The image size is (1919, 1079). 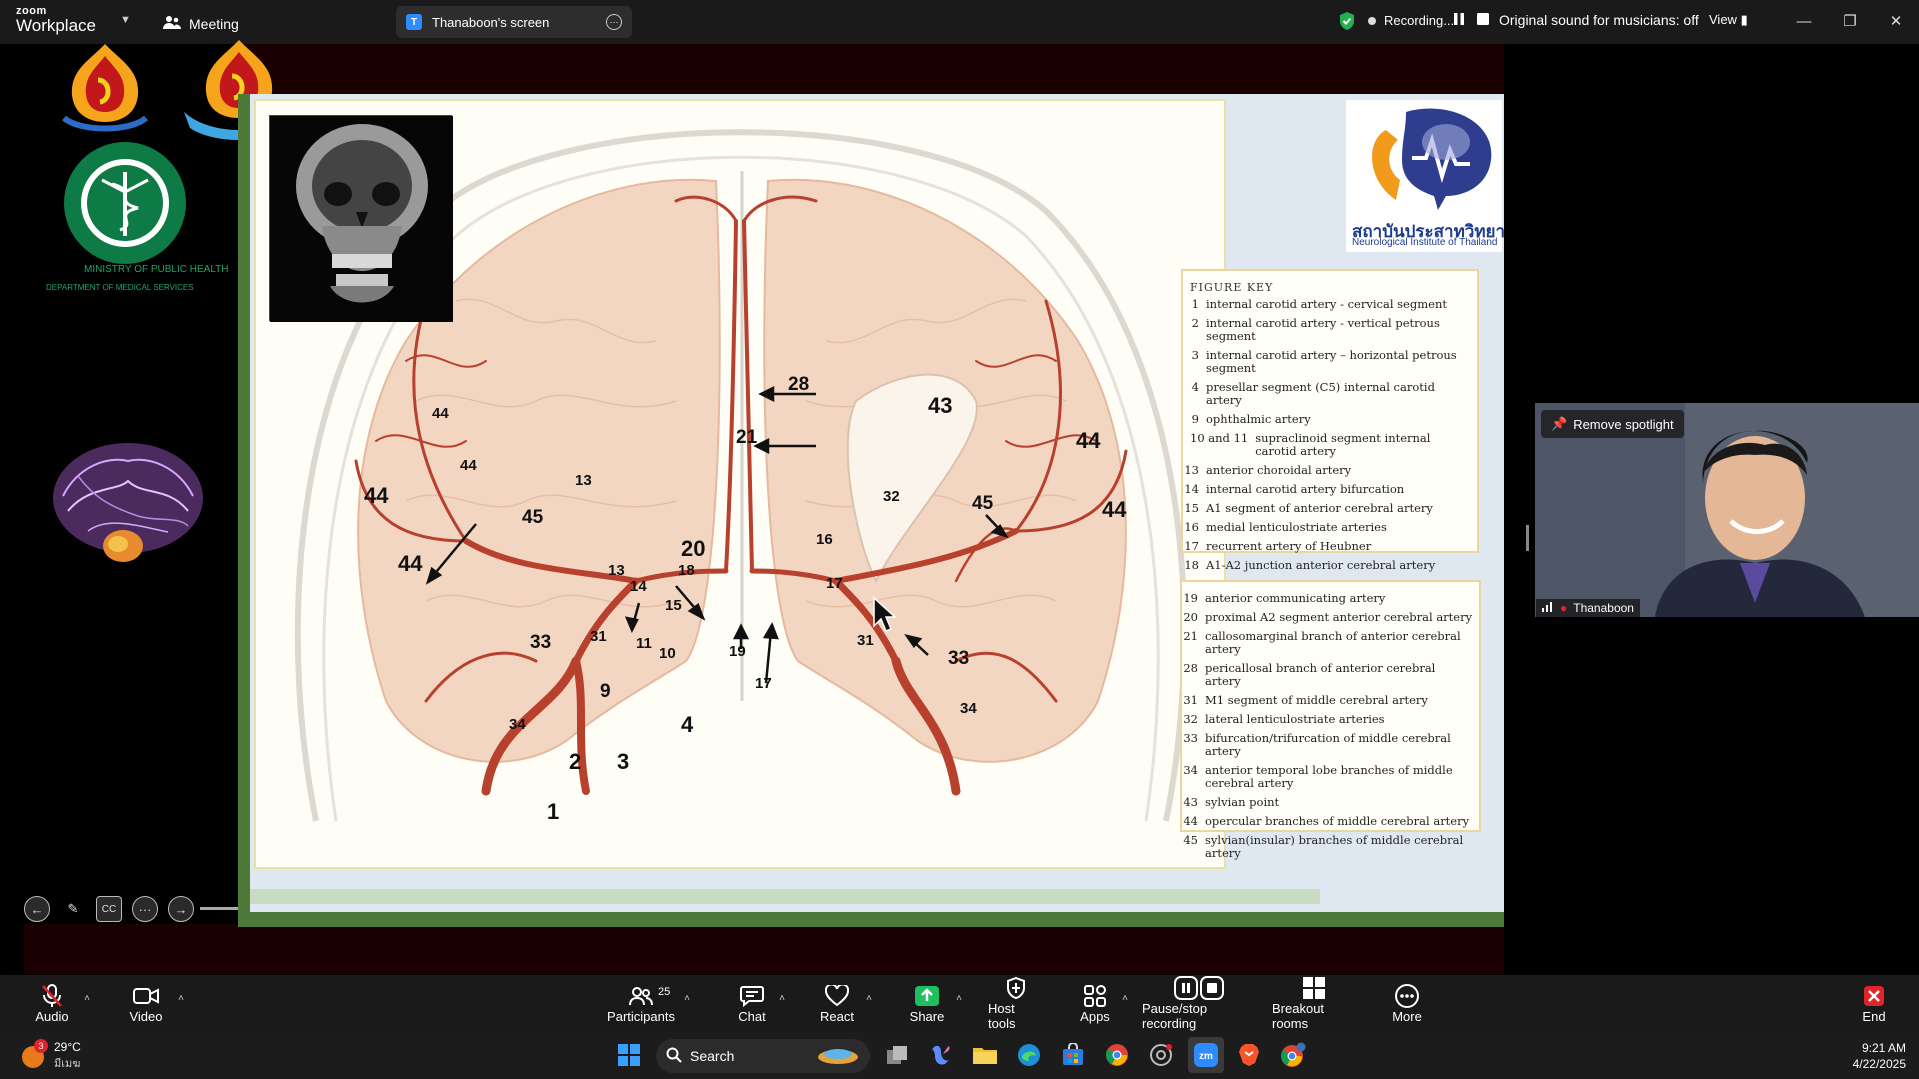 What do you see at coordinates (1599, 20) in the screenshot?
I see `original-sound-toggle: Original sound for musicians: off` at bounding box center [1599, 20].